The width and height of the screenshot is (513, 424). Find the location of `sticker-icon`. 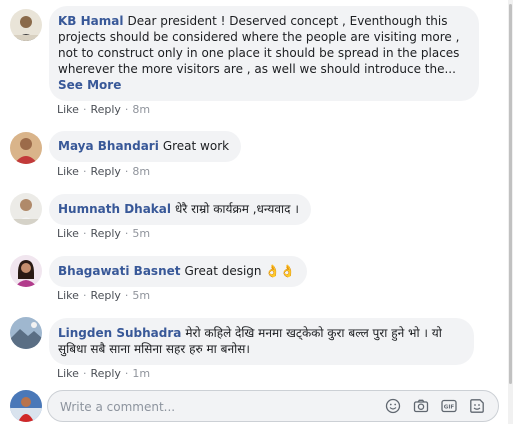

sticker-icon is located at coordinates (477, 406).